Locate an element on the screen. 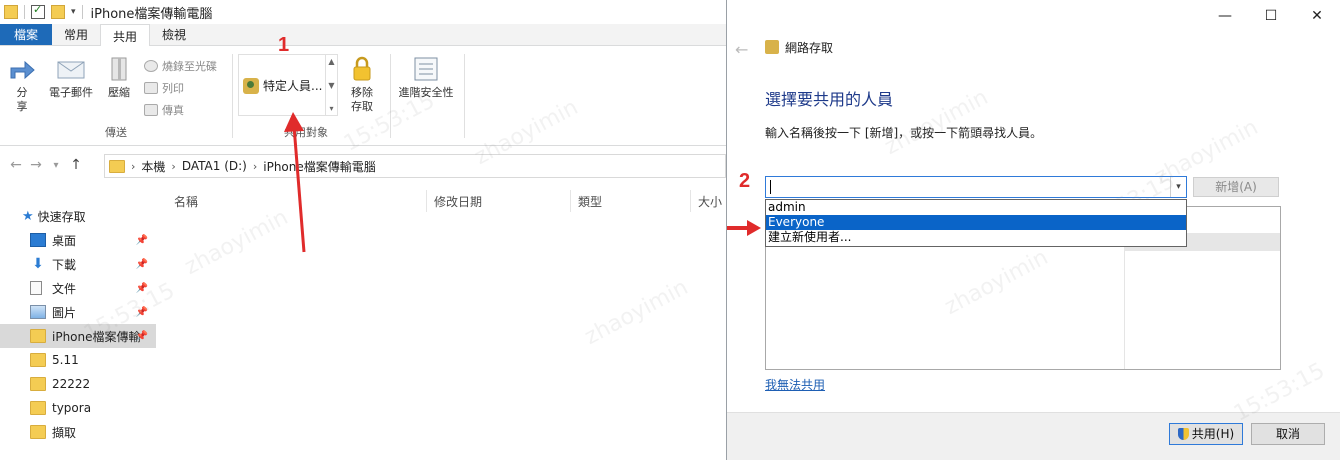 The image size is (1340, 460). step-1-arrow-icon is located at coordinates (295, 182).